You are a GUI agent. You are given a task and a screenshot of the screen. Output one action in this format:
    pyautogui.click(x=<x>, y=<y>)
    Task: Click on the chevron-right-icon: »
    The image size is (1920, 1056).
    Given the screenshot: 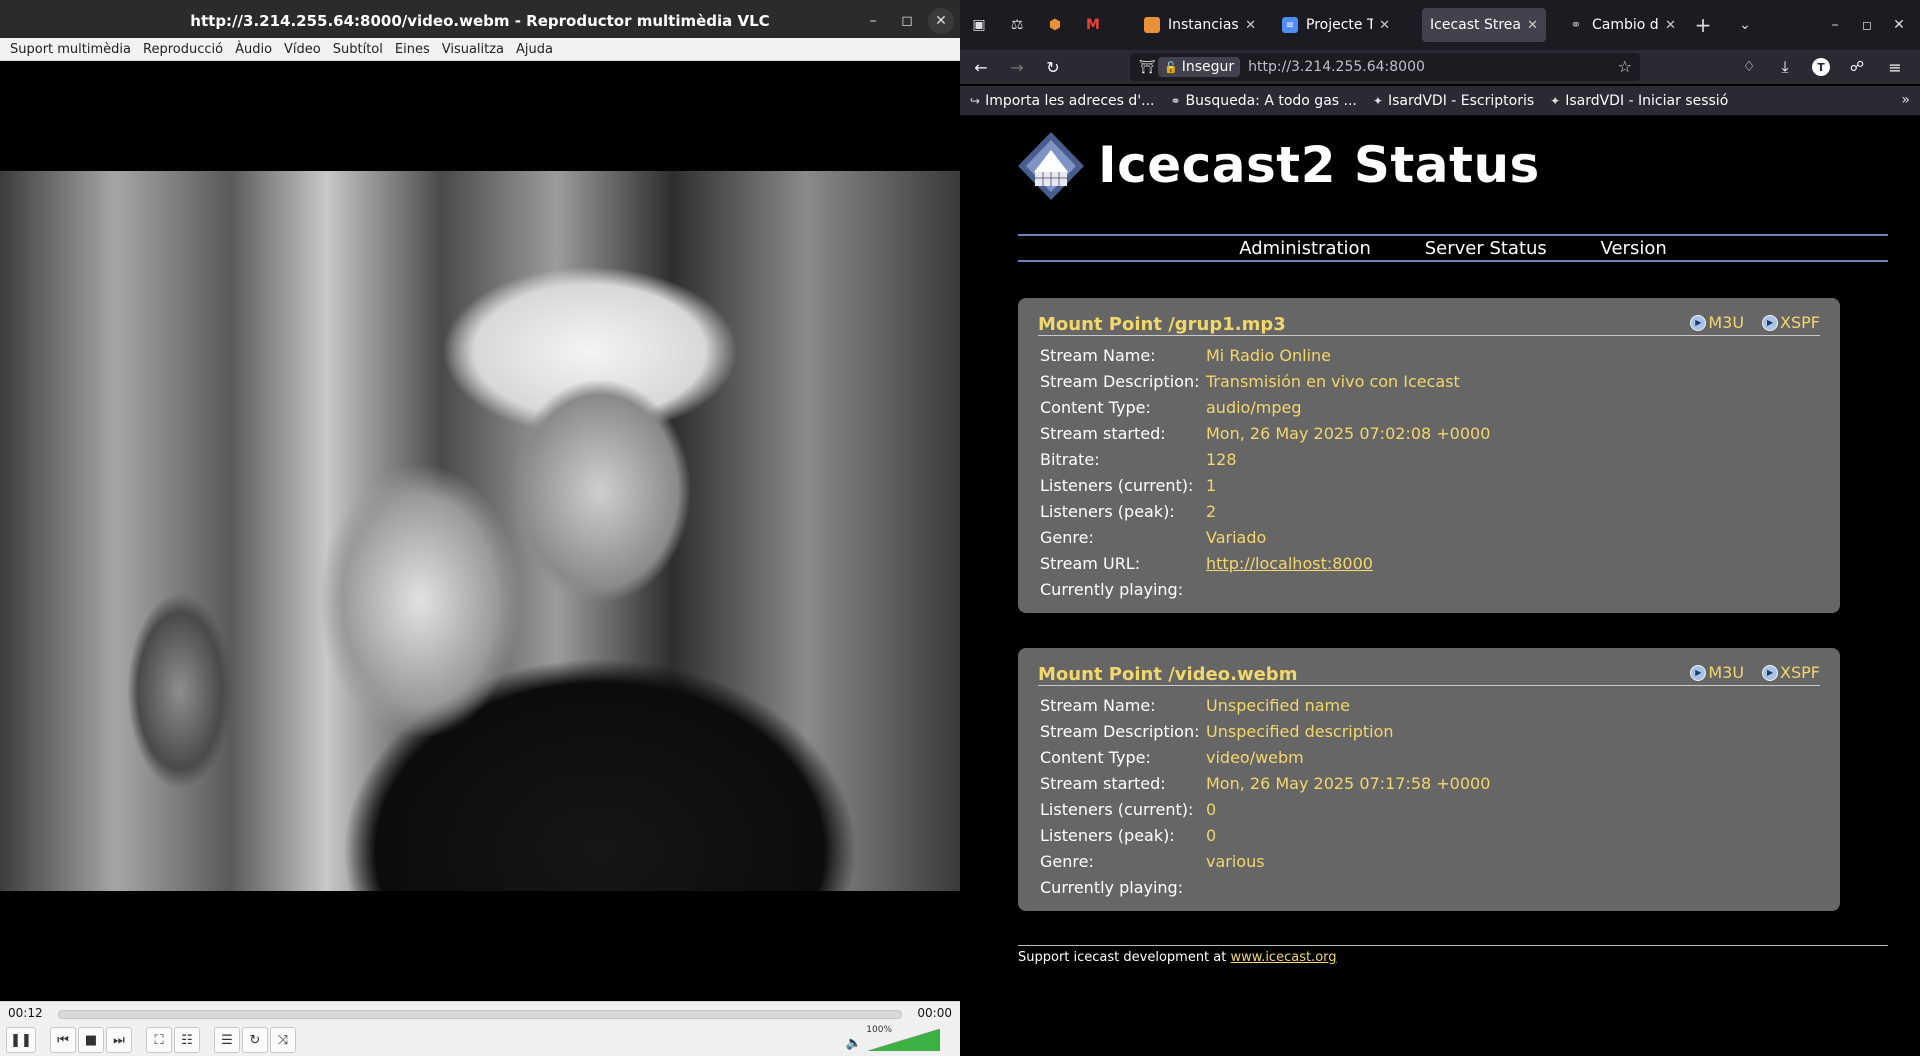 What is the action you would take?
    pyautogui.click(x=1905, y=100)
    